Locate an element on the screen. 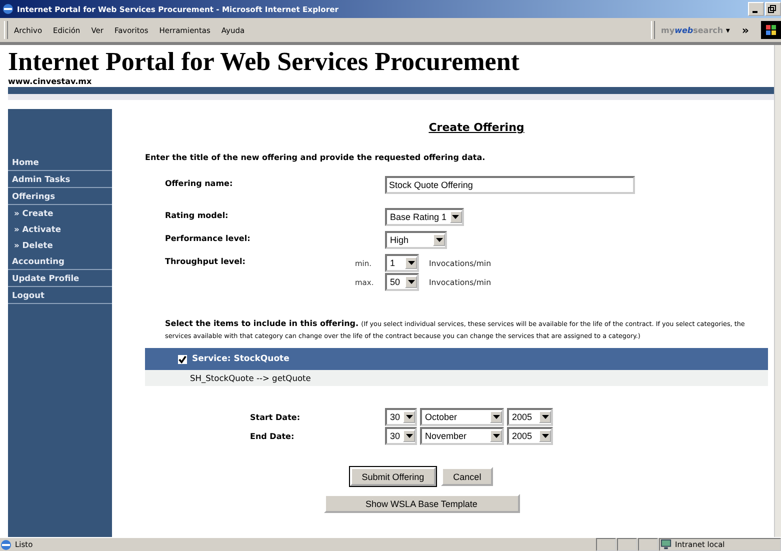 The height and width of the screenshot is (551, 781). nav-sublink: » Activate is located at coordinates (60, 229).